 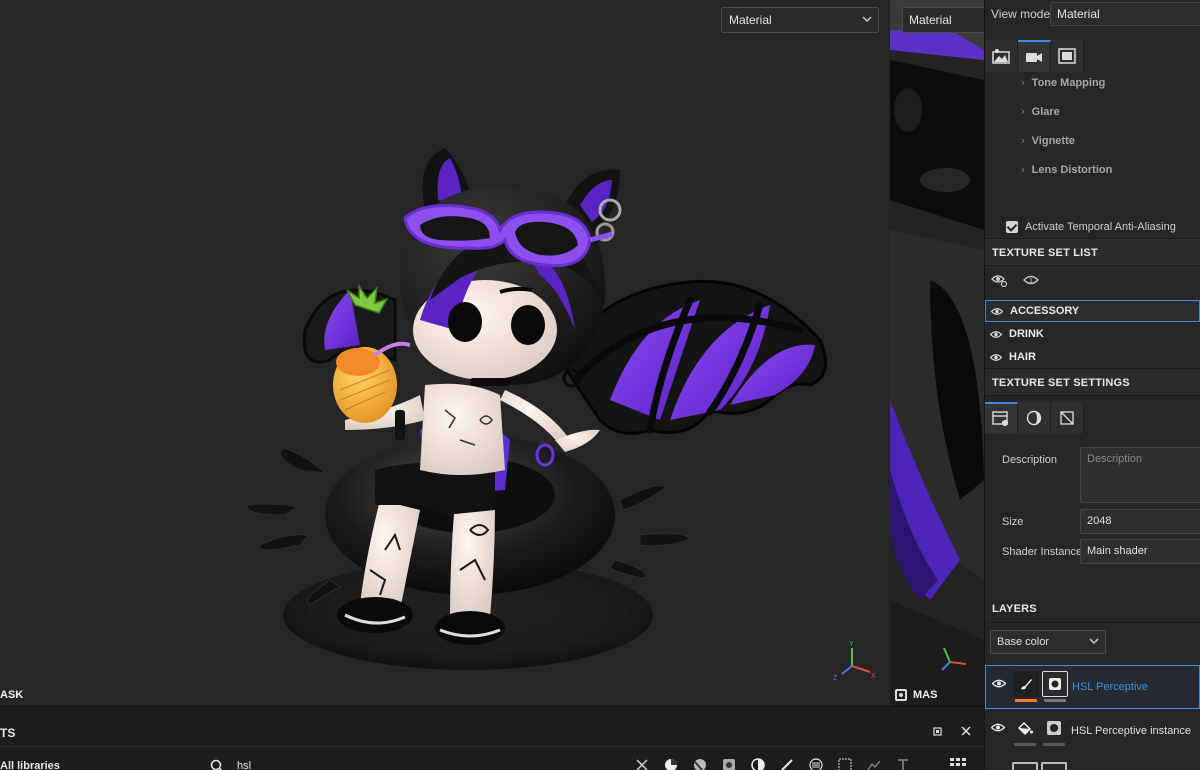 What do you see at coordinates (244, 765) in the screenshot?
I see `shelf-search-input: hsl` at bounding box center [244, 765].